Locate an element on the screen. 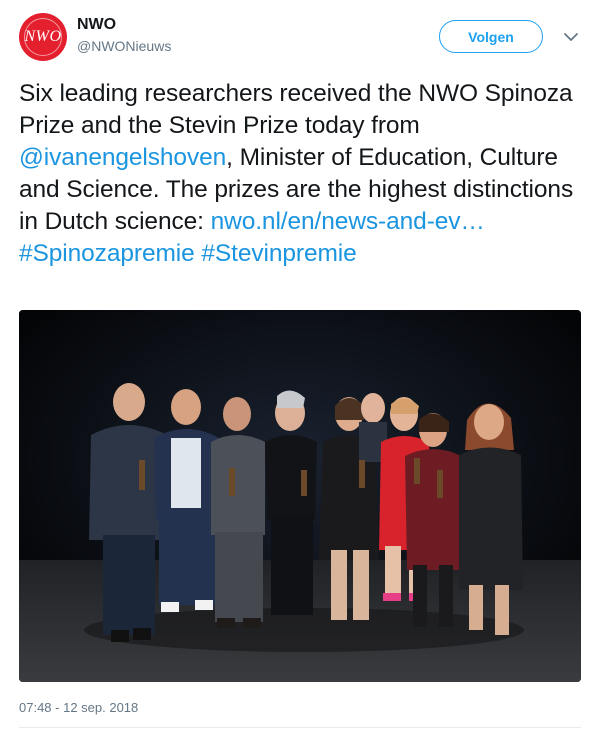  divider is located at coordinates (300, 727).